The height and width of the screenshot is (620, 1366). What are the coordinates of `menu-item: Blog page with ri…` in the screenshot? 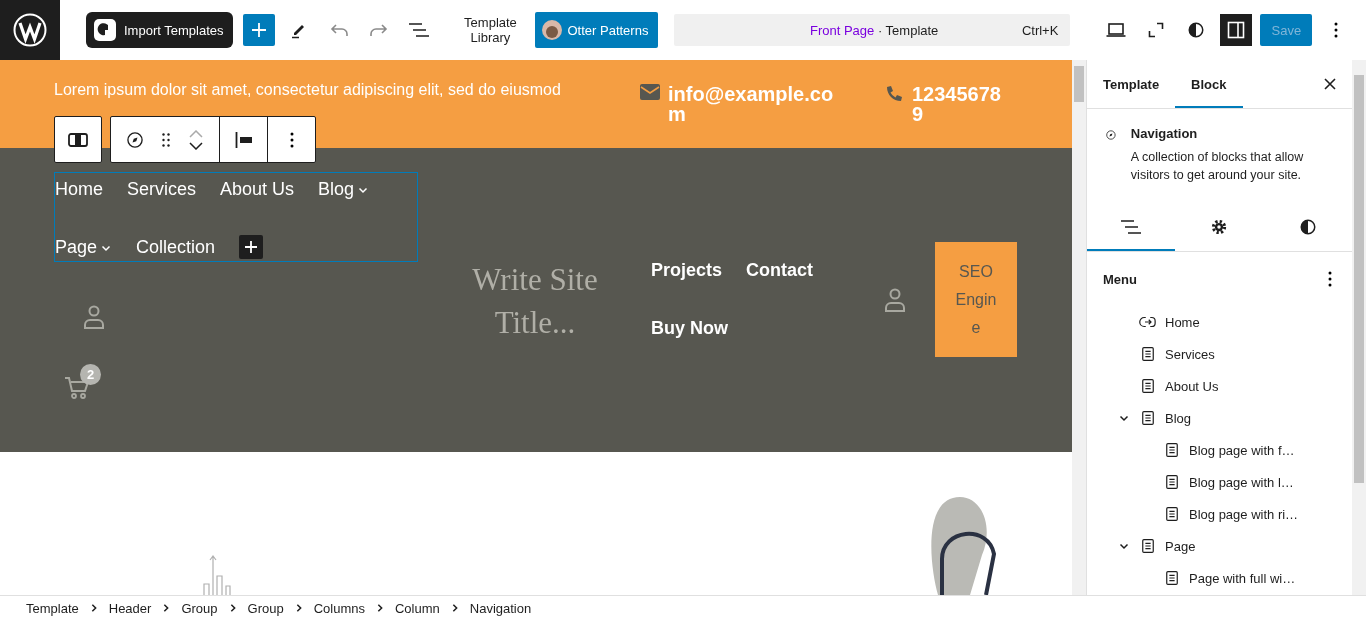 It's located at (1244, 514).